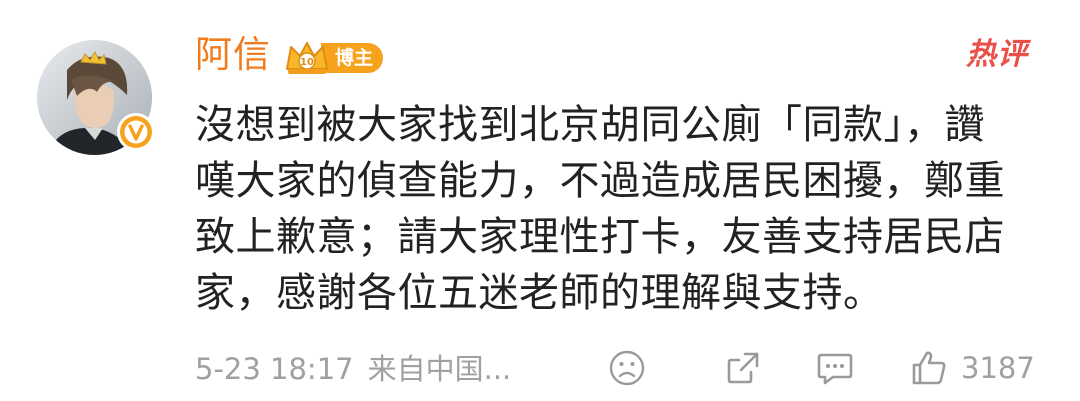  Describe the element at coordinates (998, 368) in the screenshot. I see `like-count: 3187` at that location.